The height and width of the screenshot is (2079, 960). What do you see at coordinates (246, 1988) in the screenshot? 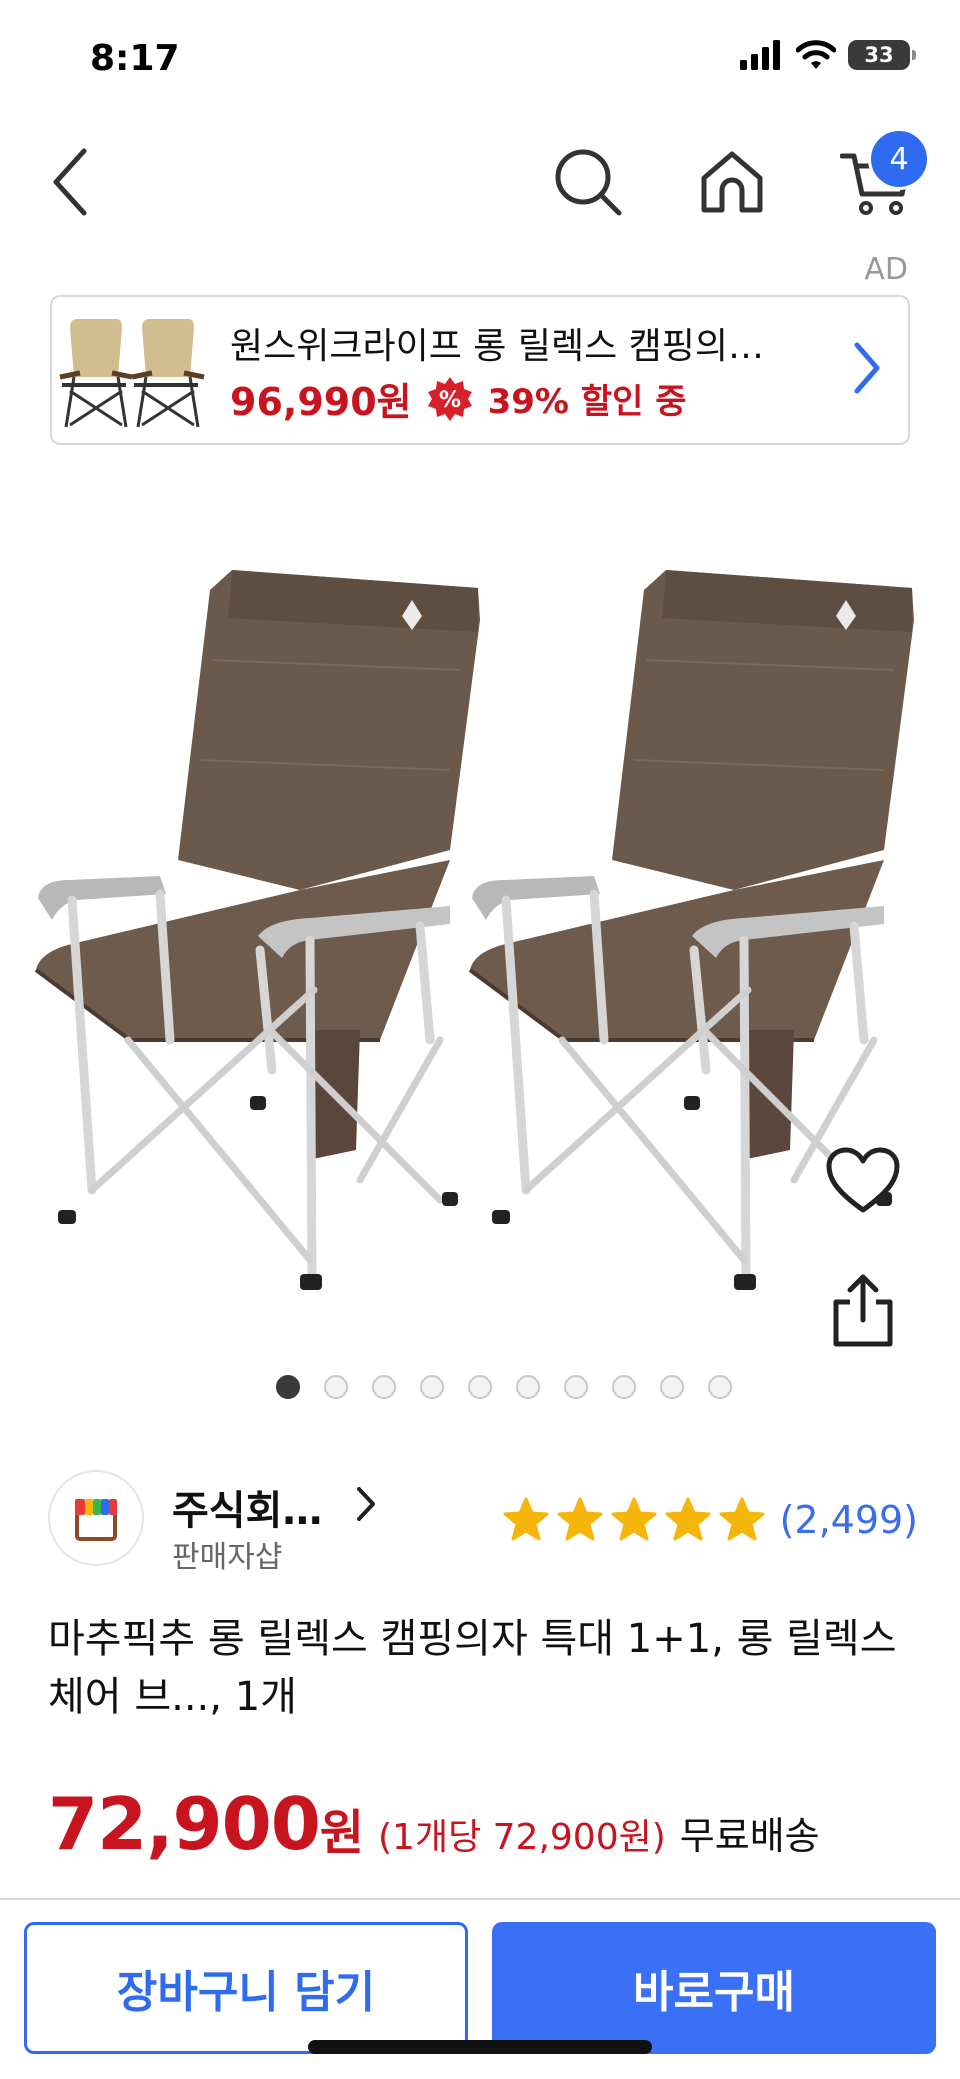
I see `add-to-cart-button: 장바구니 담기` at bounding box center [246, 1988].